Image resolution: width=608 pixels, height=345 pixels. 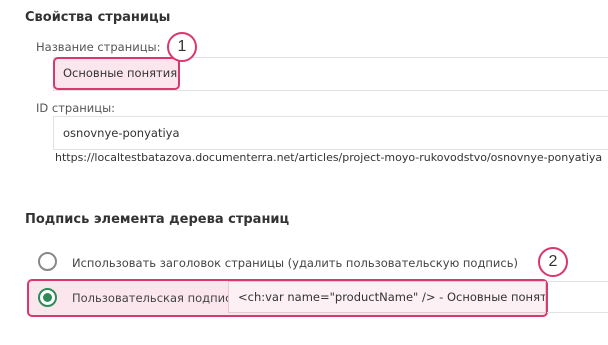 I want to click on page-properties-title: Свойства страницы, so click(x=98, y=17).